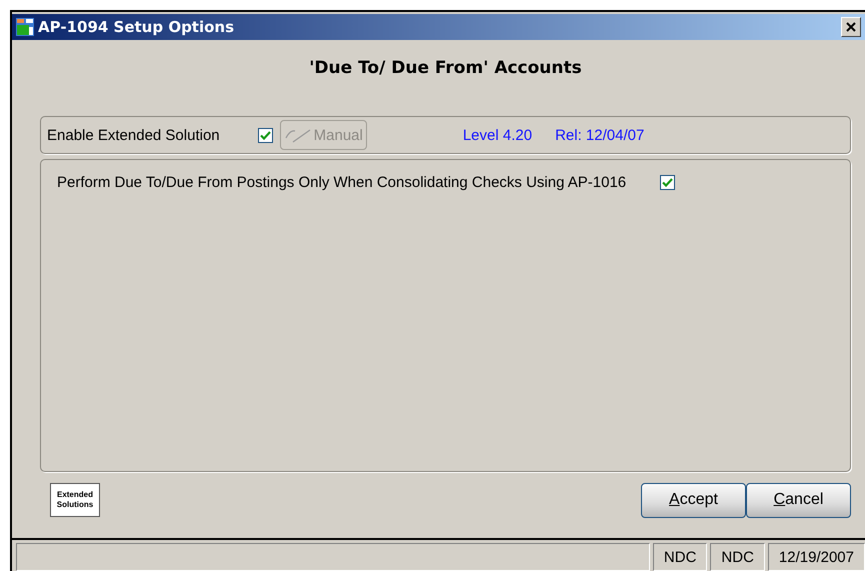  What do you see at coordinates (133, 135) in the screenshot?
I see `checkbox-label: Enable Extended Solution` at bounding box center [133, 135].